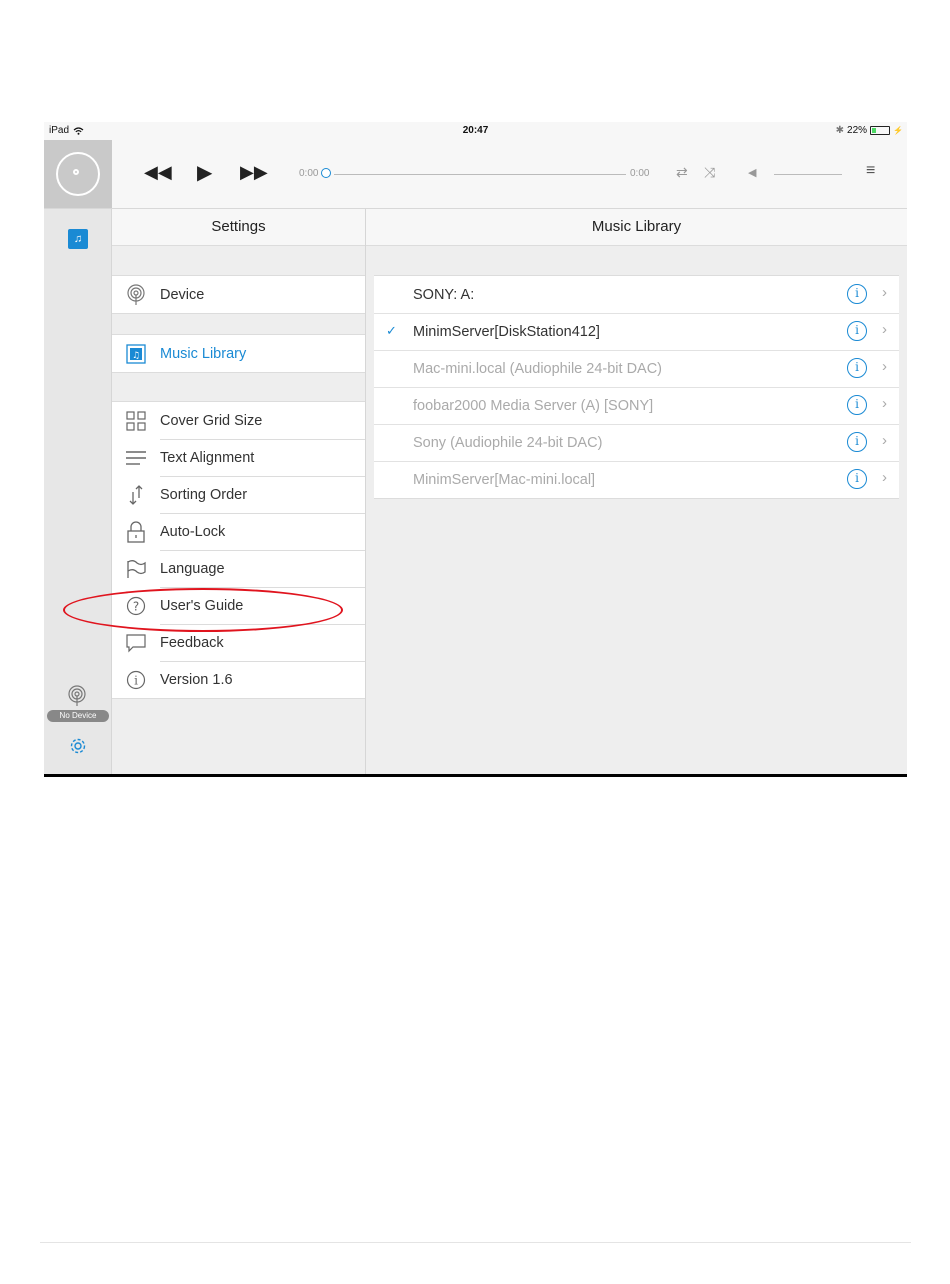 The height and width of the screenshot is (1284, 950). I want to click on server-name: foobar2000 Media Server (A) [SONY], so click(533, 405).